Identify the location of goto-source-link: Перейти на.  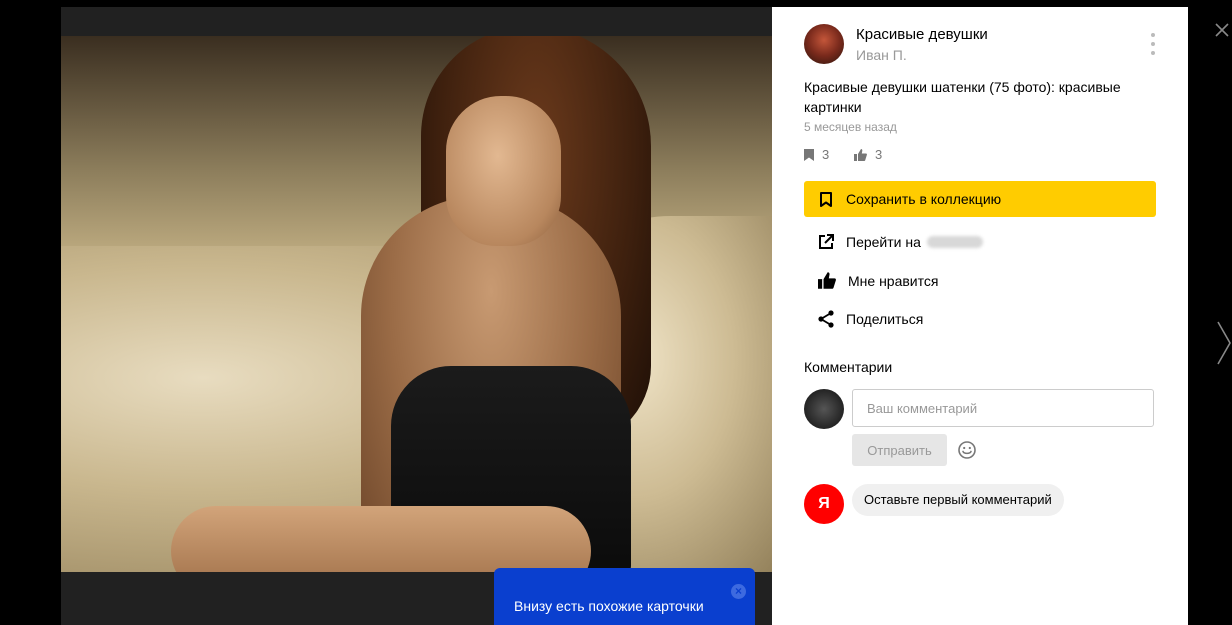
(900, 242).